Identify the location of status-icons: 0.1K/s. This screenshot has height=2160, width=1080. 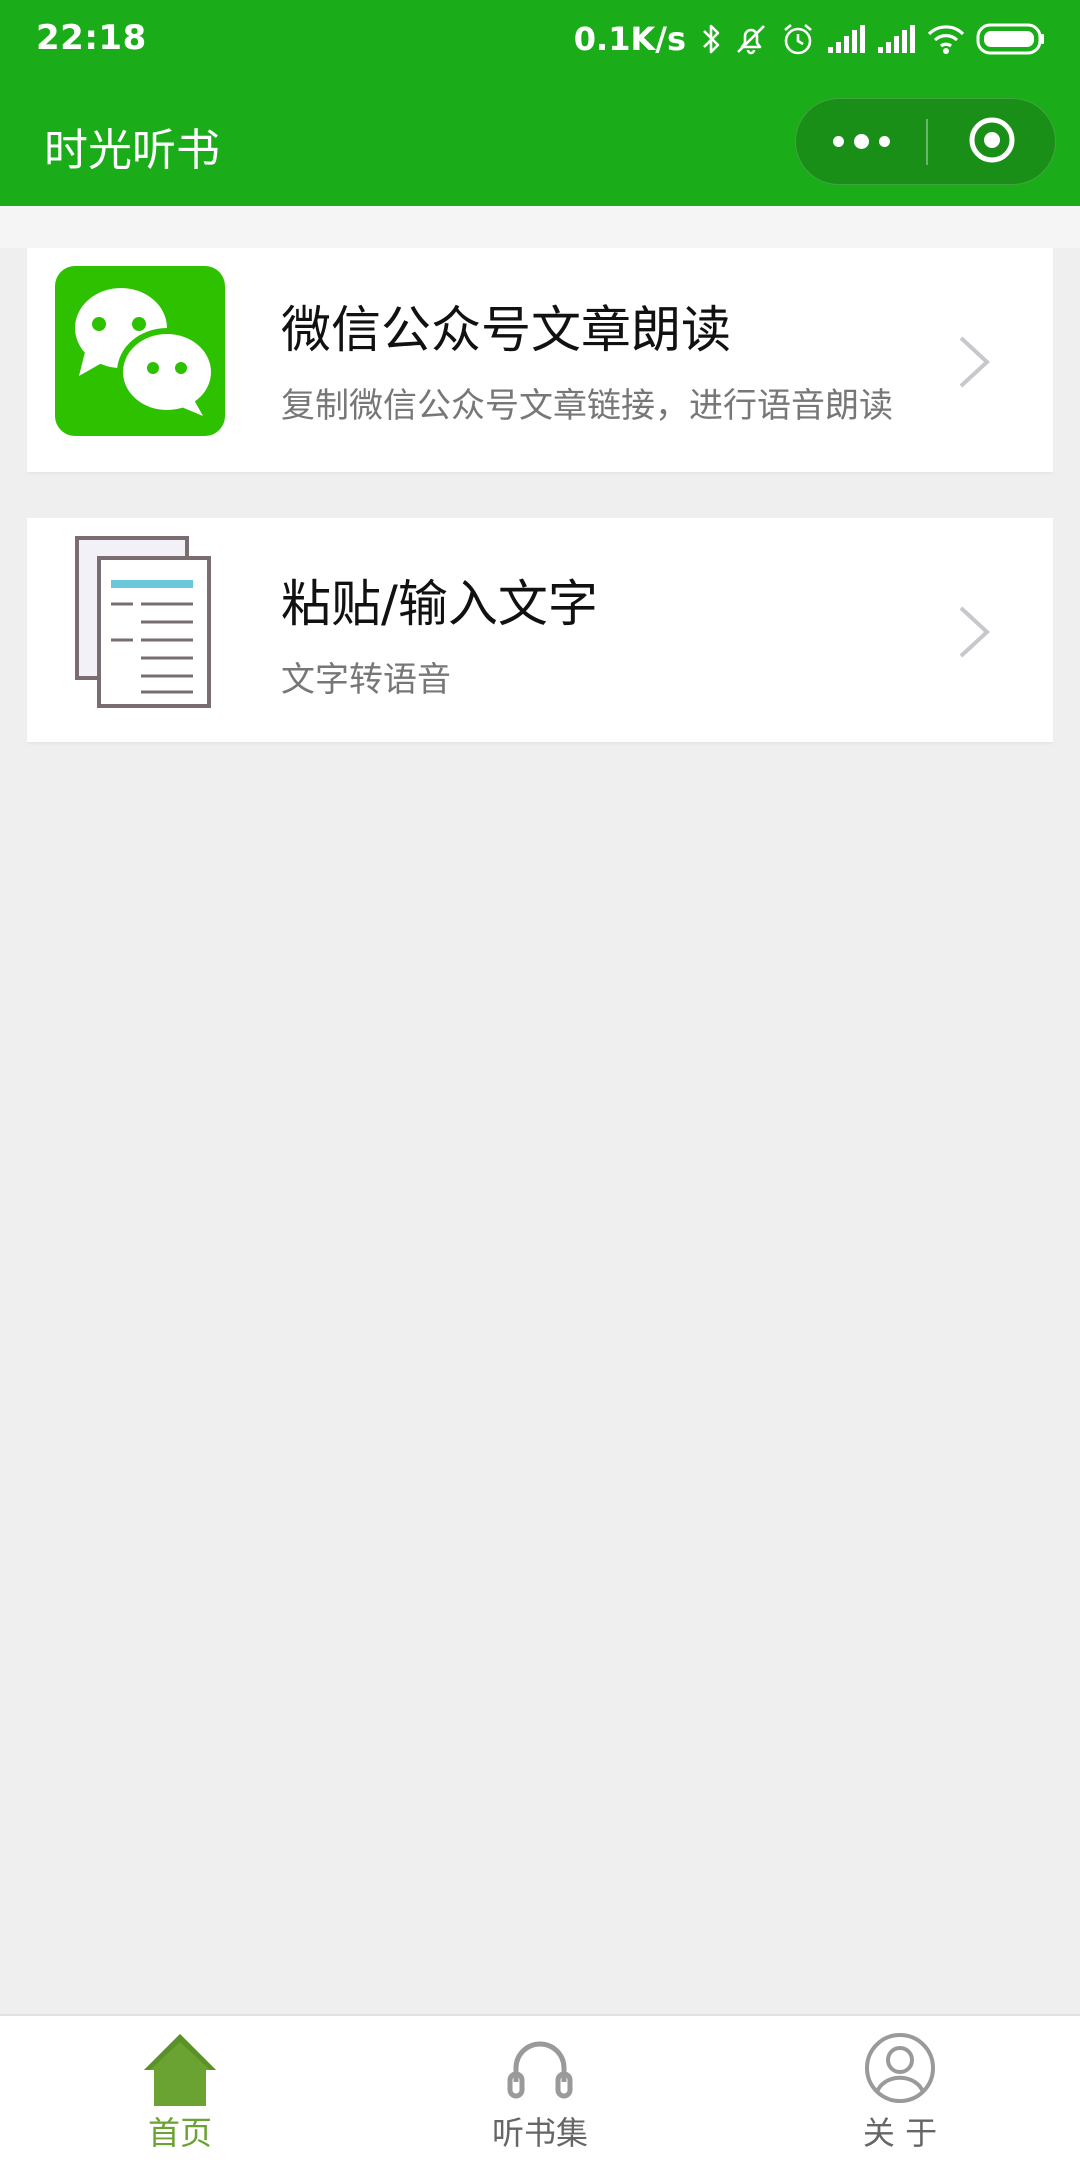
(810, 39).